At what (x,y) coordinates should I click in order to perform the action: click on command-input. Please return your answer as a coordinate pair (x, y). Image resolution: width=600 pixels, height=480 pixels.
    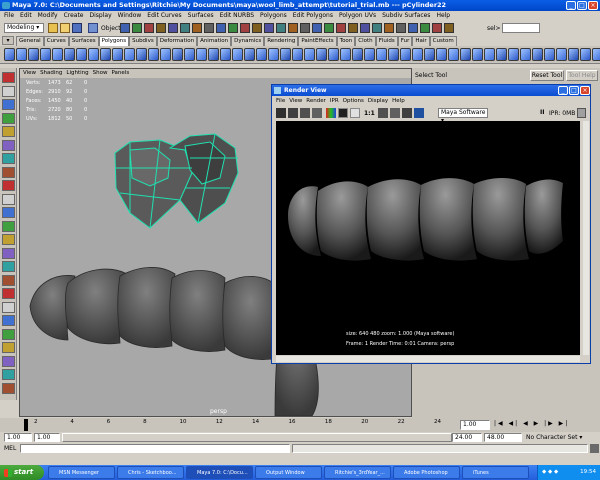
    Looking at the image, I should click on (155, 448).